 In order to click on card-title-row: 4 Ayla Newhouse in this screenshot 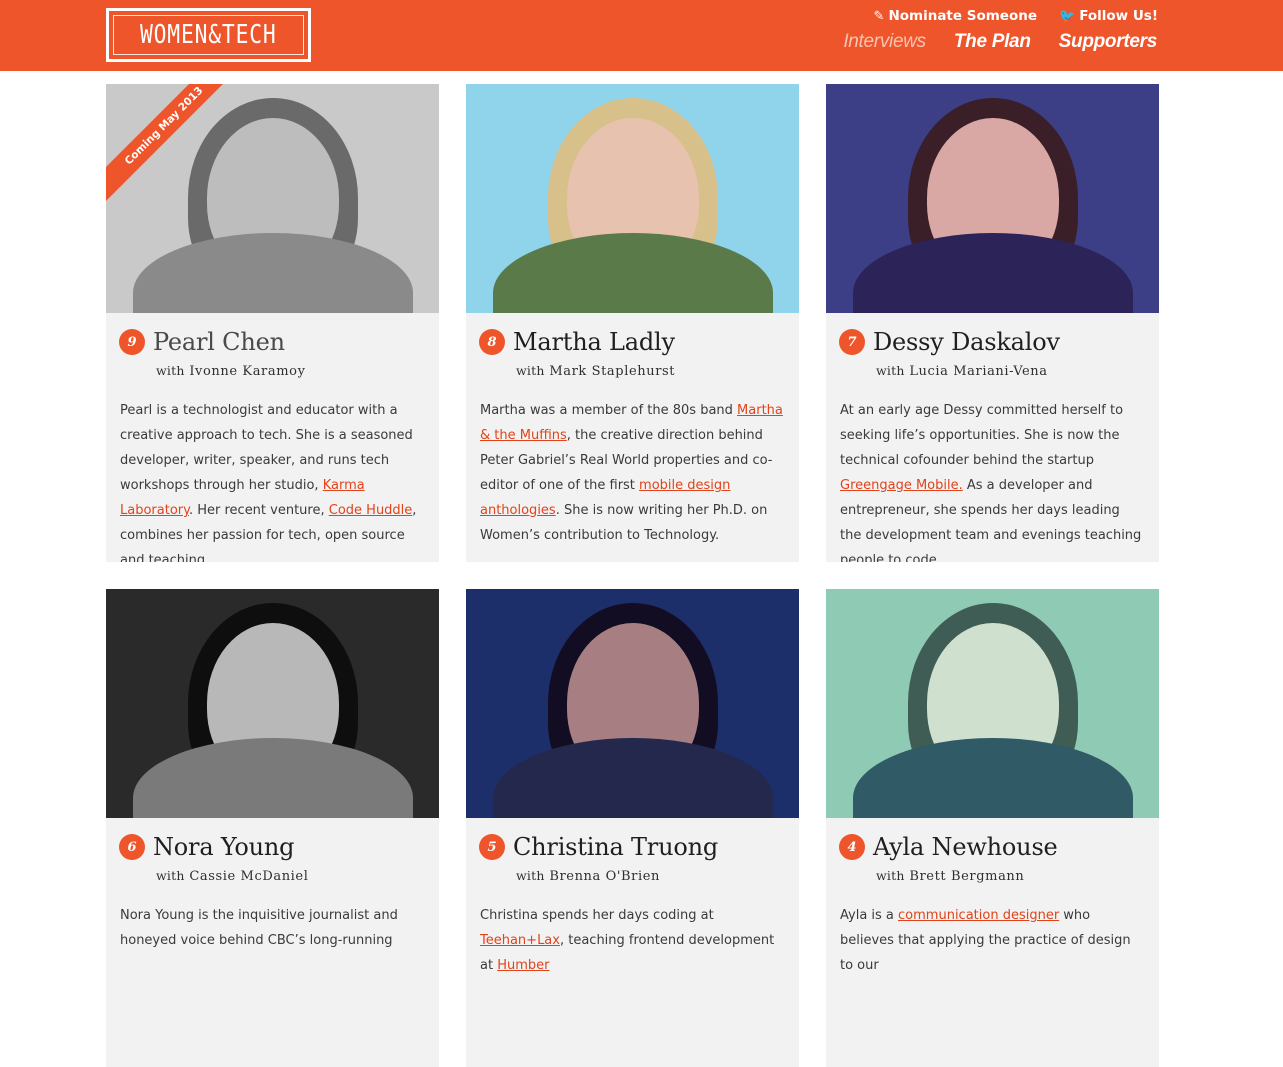, I will do `click(999, 847)`.